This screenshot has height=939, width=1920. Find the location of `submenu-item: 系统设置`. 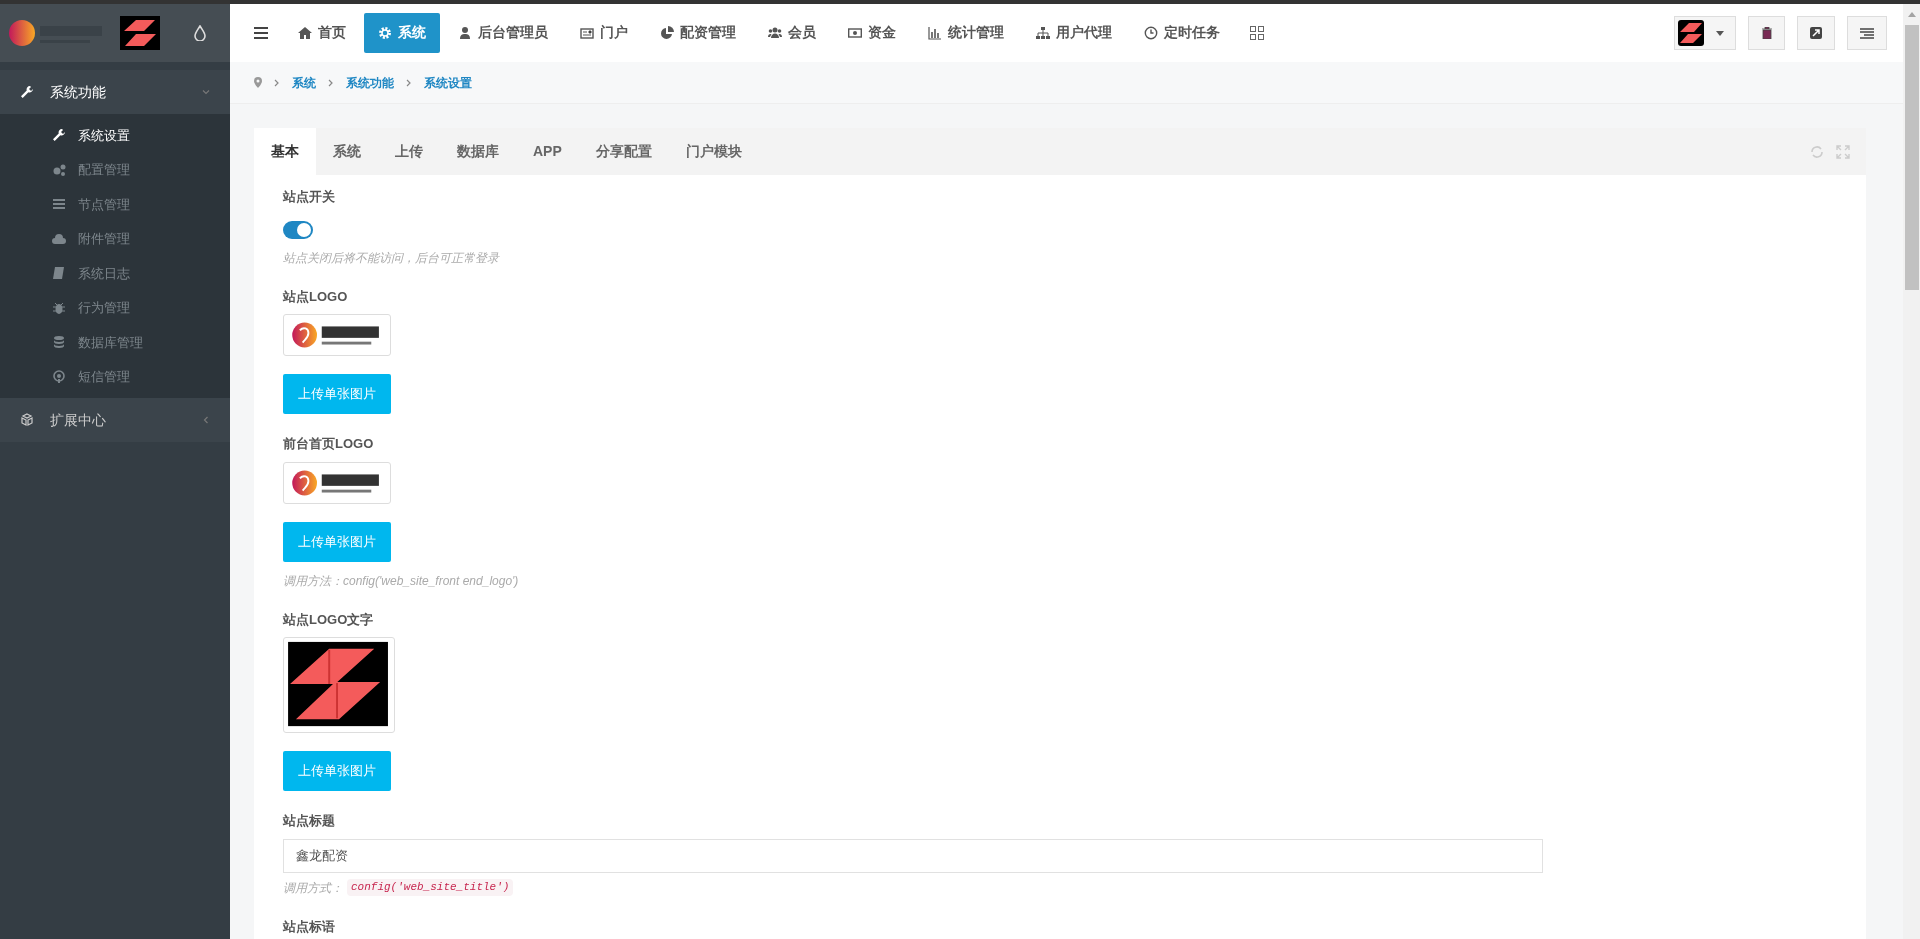

submenu-item: 系统设置 is located at coordinates (115, 135).